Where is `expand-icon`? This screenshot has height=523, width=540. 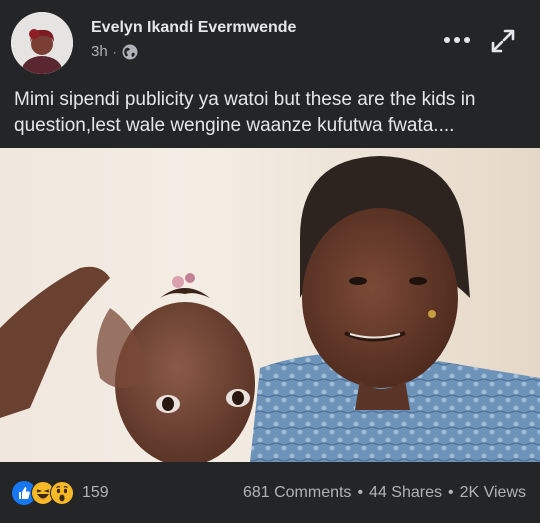 expand-icon is located at coordinates (503, 41).